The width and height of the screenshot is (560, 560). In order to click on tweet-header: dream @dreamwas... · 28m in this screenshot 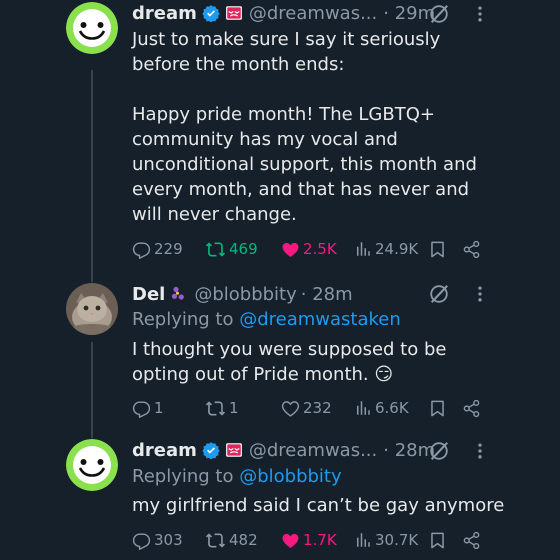, I will do `click(283, 450)`.